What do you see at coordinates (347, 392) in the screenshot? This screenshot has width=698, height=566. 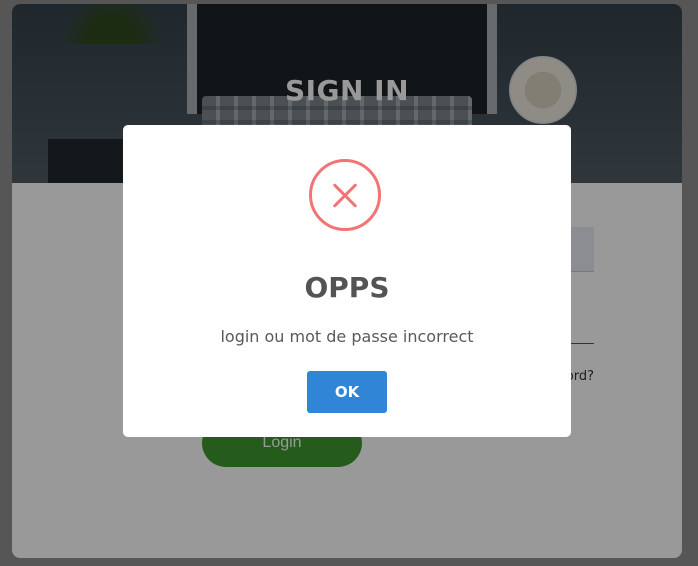 I see `ok-button: OK` at bounding box center [347, 392].